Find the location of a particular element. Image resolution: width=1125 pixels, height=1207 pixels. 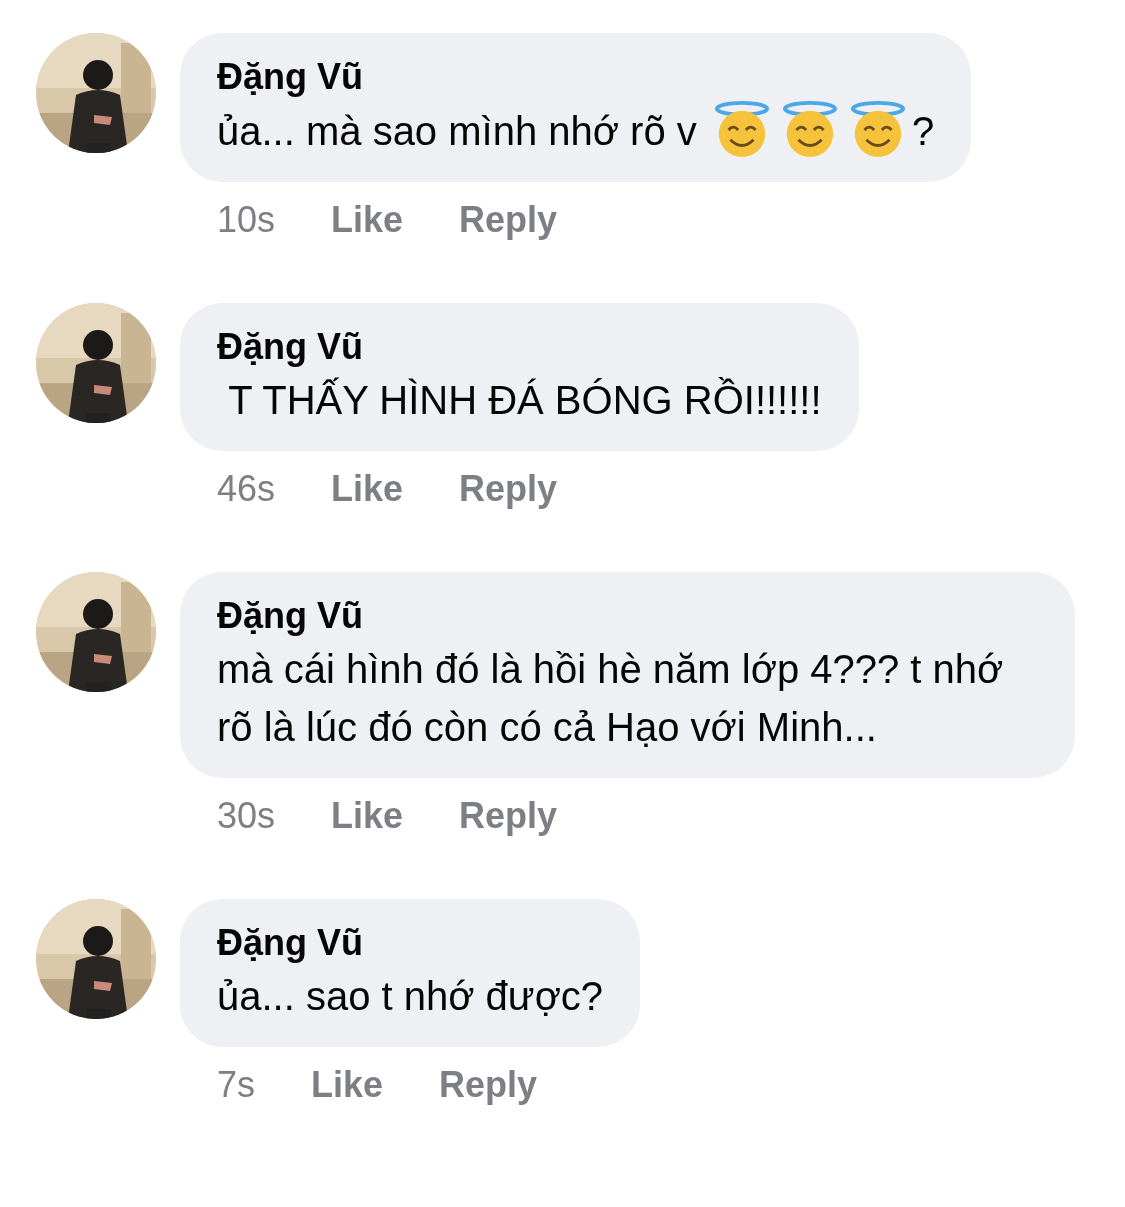

comment-time: 10s is located at coordinates (246, 220).